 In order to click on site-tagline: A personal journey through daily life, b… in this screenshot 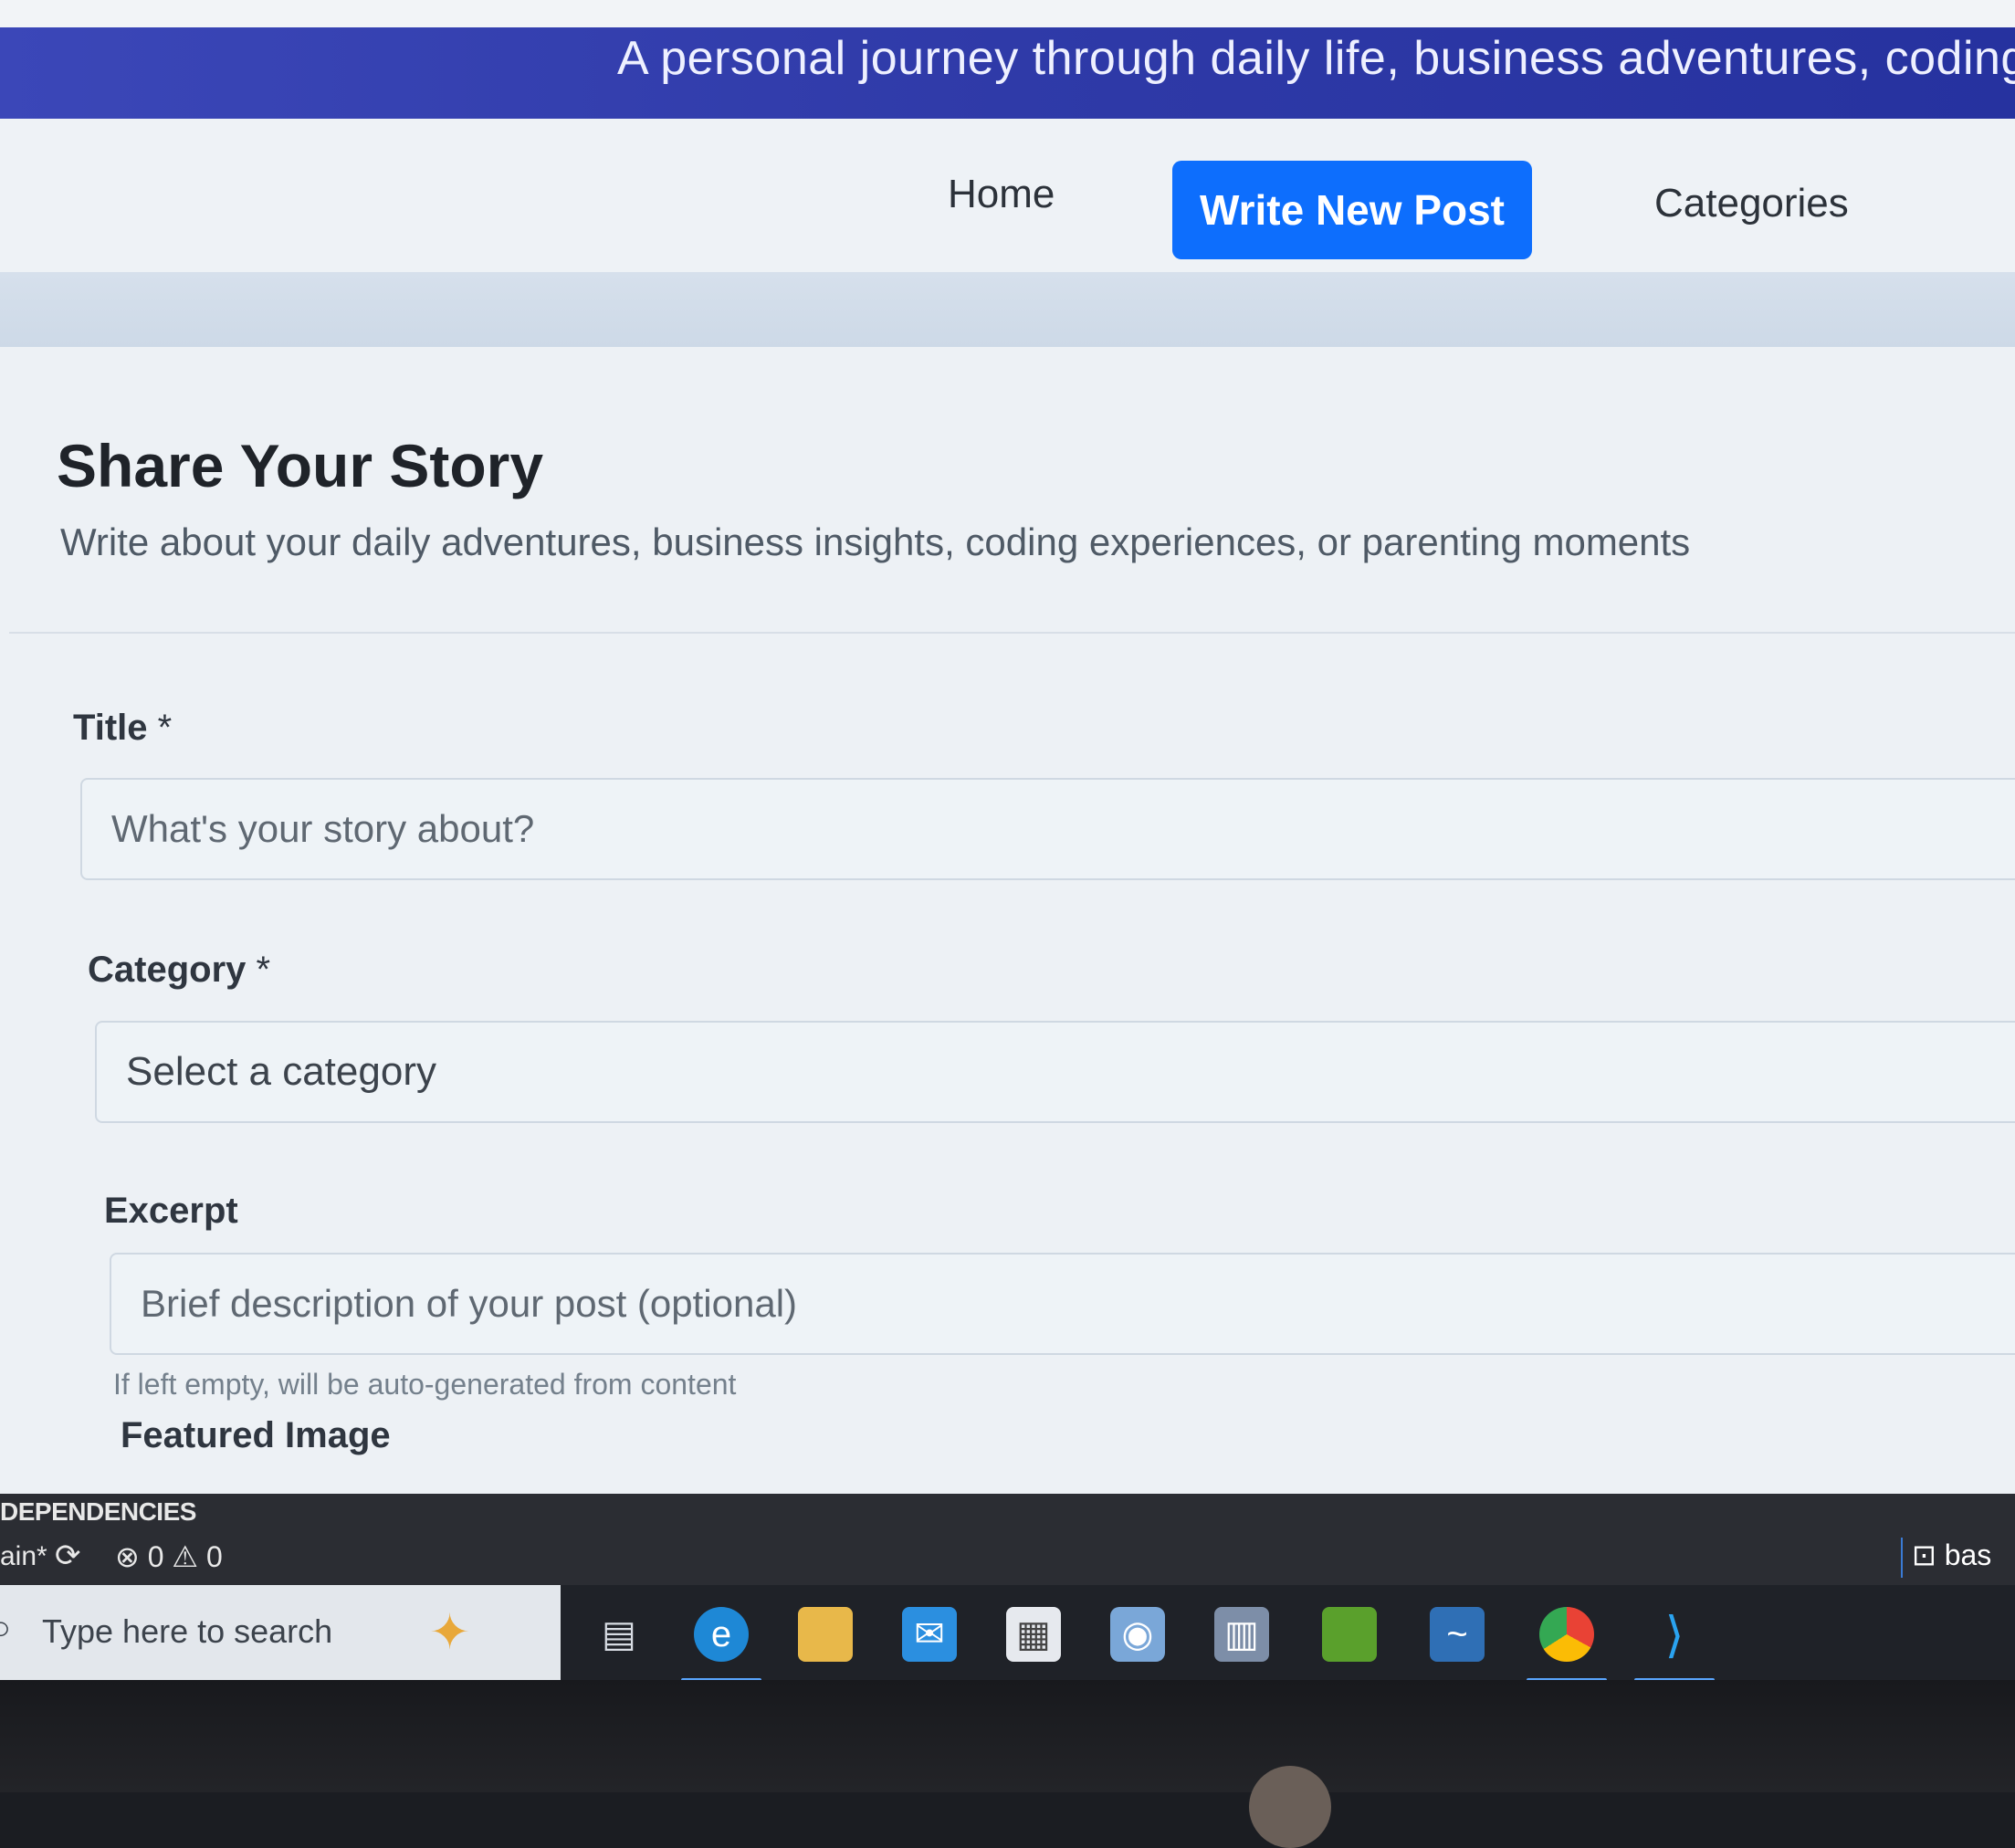, I will do `click(1316, 59)`.